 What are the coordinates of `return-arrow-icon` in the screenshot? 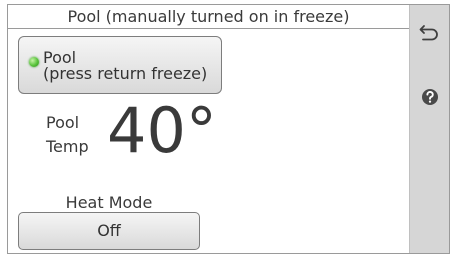 It's located at (428, 33).